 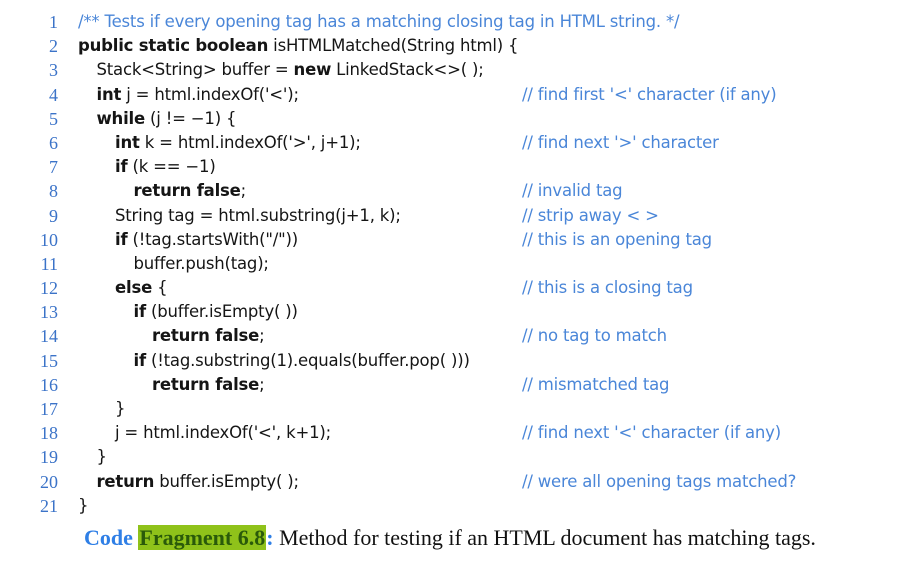 I want to click on code-line: 21}, so click(x=451, y=506).